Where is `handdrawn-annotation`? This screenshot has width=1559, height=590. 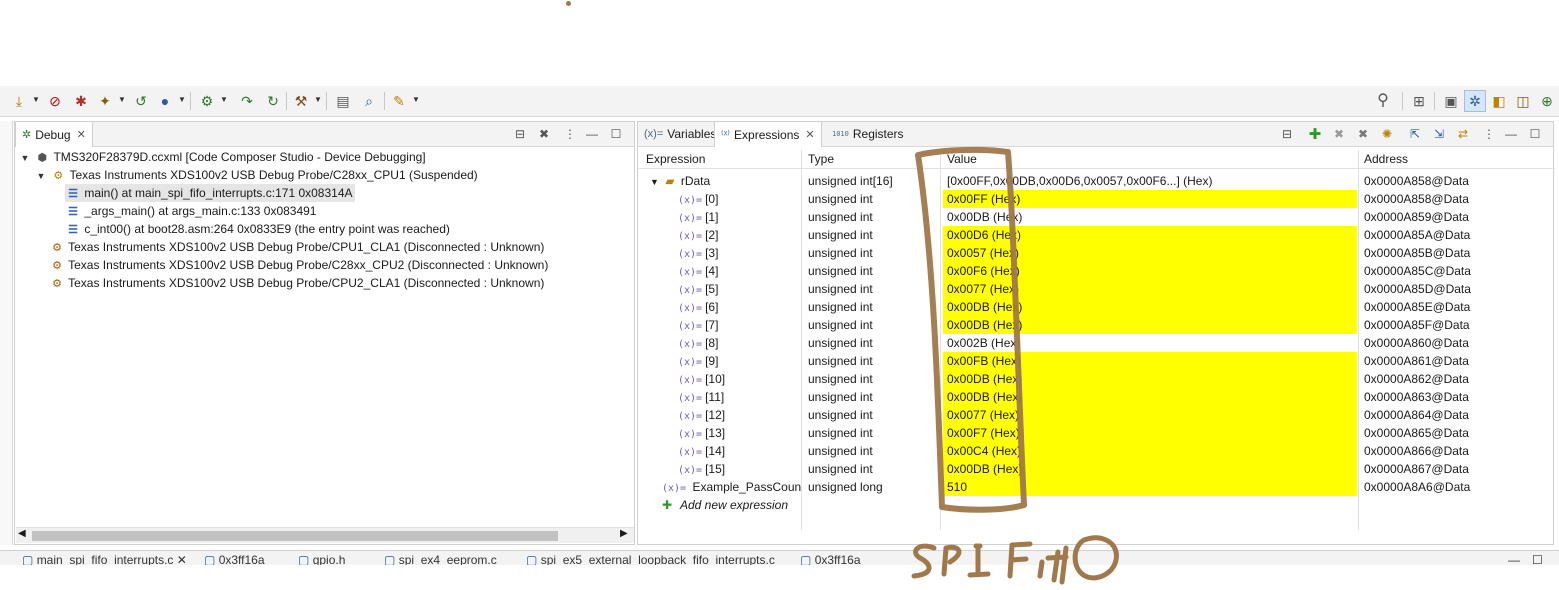 handdrawn-annotation is located at coordinates (1015, 365).